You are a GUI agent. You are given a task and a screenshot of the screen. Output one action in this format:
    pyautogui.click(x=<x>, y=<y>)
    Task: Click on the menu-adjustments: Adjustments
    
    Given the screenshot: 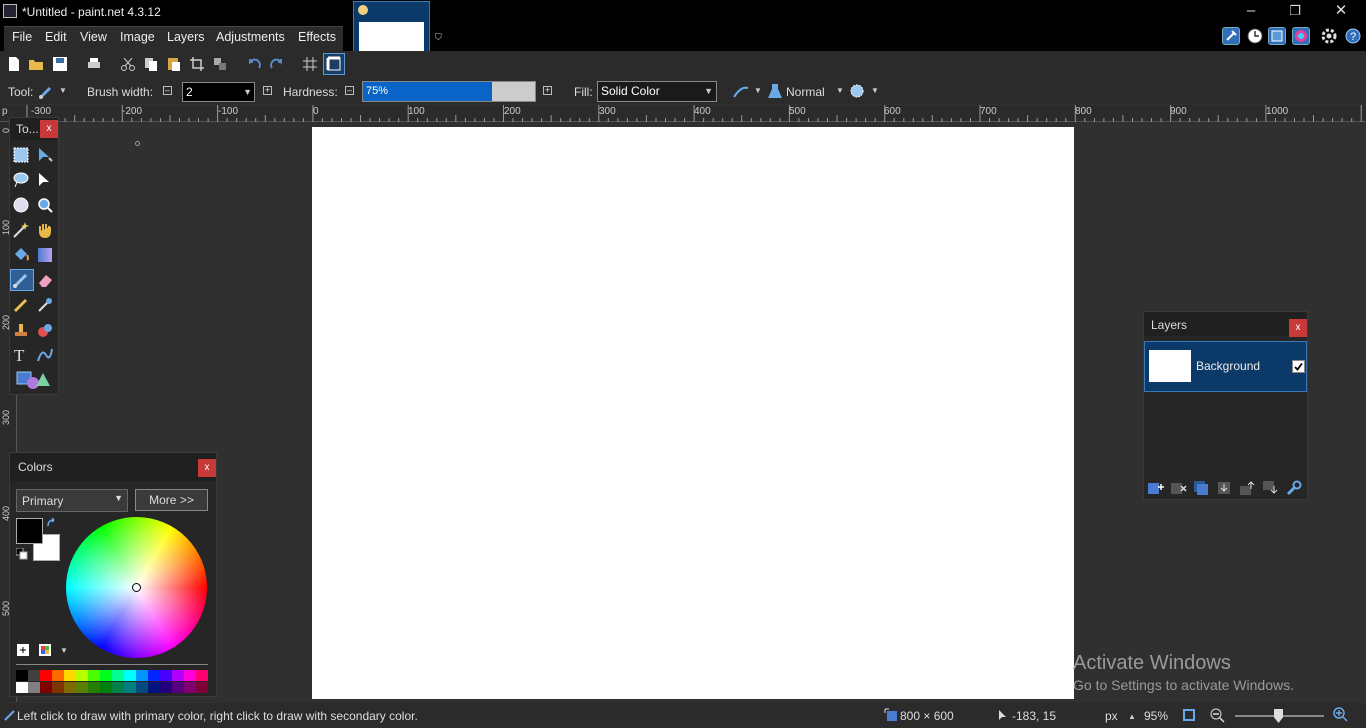 What is the action you would take?
    pyautogui.click(x=250, y=37)
    